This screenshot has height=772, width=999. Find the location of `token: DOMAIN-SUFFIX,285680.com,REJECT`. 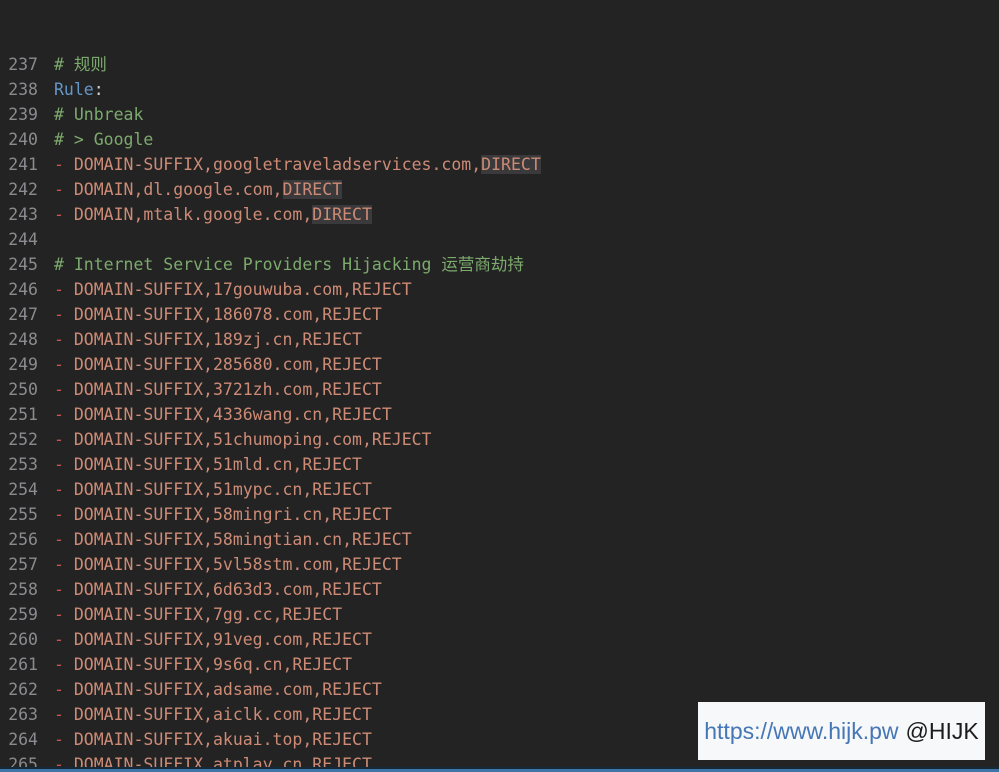

token: DOMAIN-SUFFIX,285680.com,REJECT is located at coordinates (227, 364).